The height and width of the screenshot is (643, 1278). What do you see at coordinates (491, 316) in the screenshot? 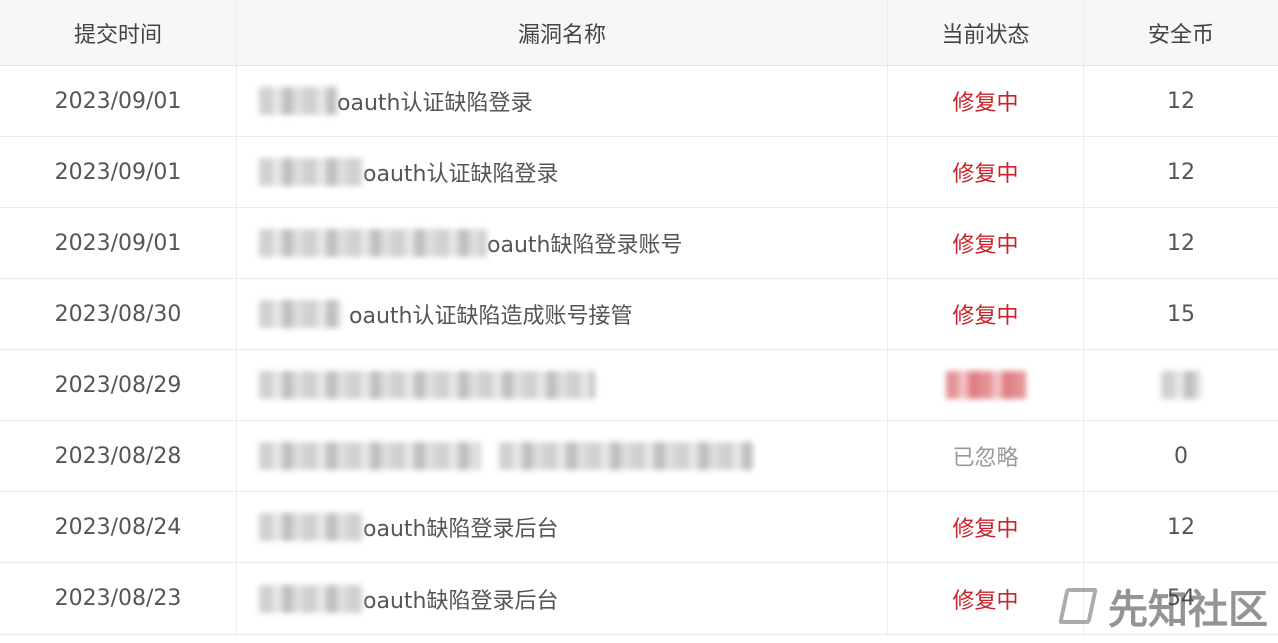
I see `row-name-text: oauth认证缺陷造成账号接管` at bounding box center [491, 316].